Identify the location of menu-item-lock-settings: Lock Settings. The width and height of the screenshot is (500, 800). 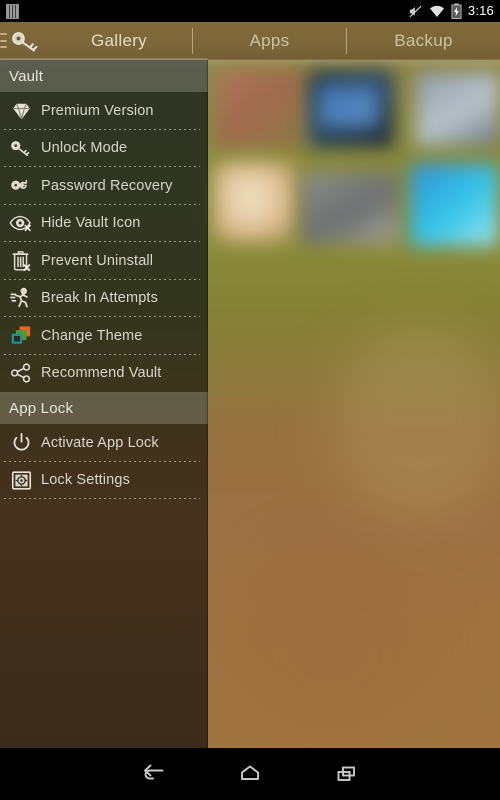
(104, 480).